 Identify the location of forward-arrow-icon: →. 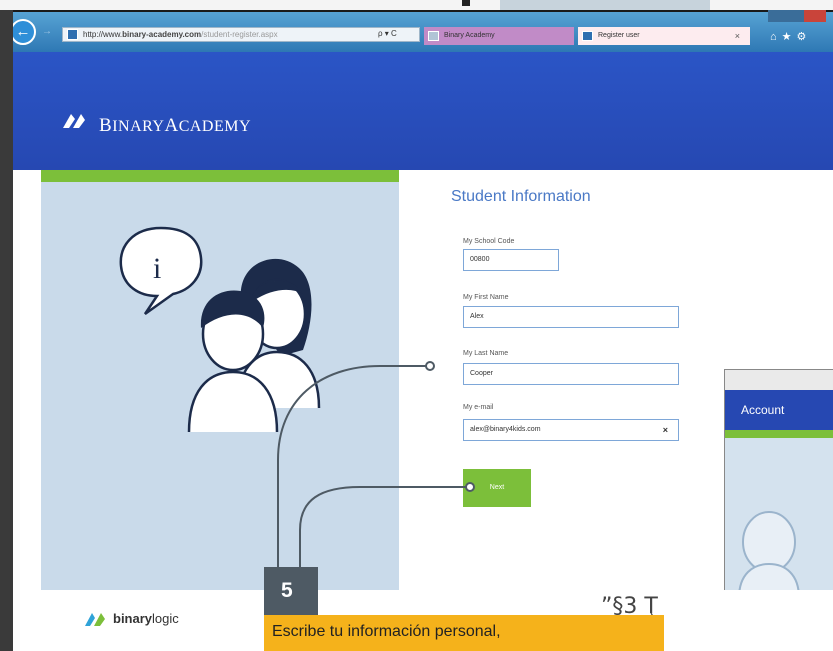
(48, 32).